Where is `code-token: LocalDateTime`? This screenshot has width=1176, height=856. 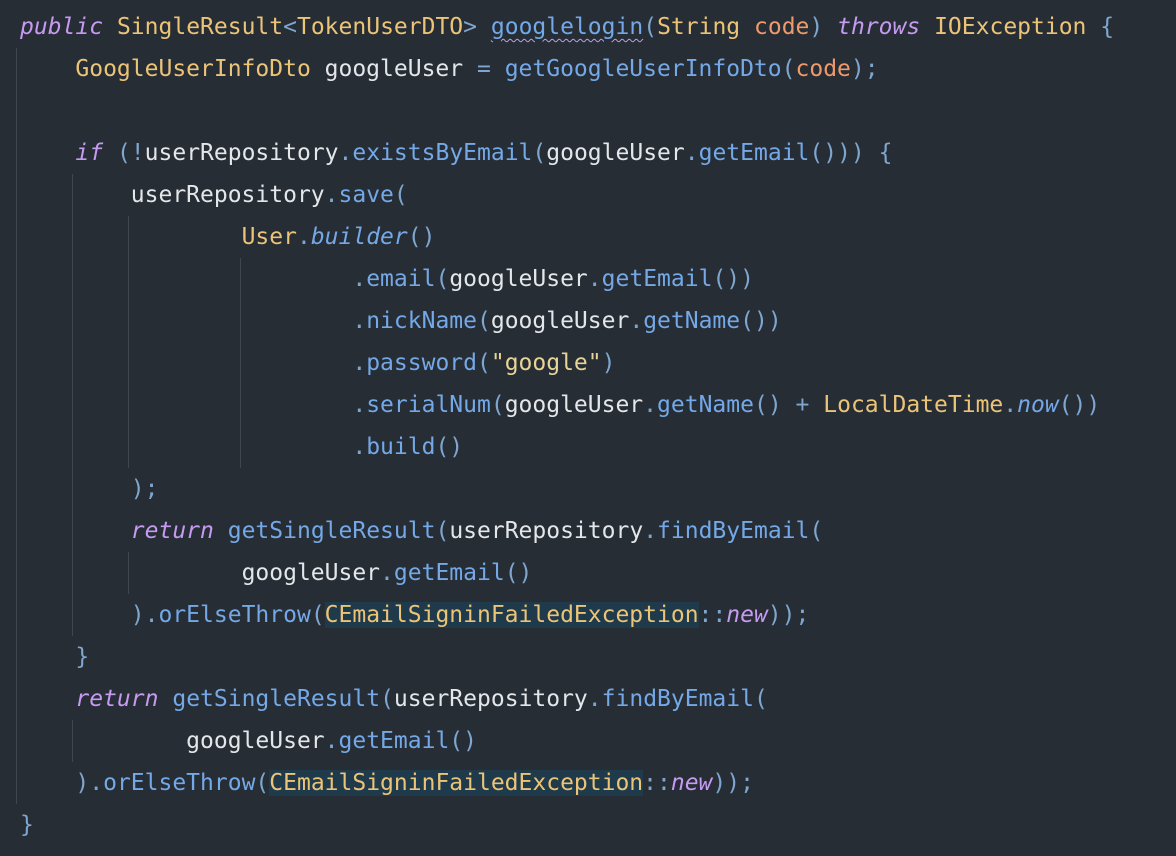
code-token: LocalDateTime is located at coordinates (913, 405).